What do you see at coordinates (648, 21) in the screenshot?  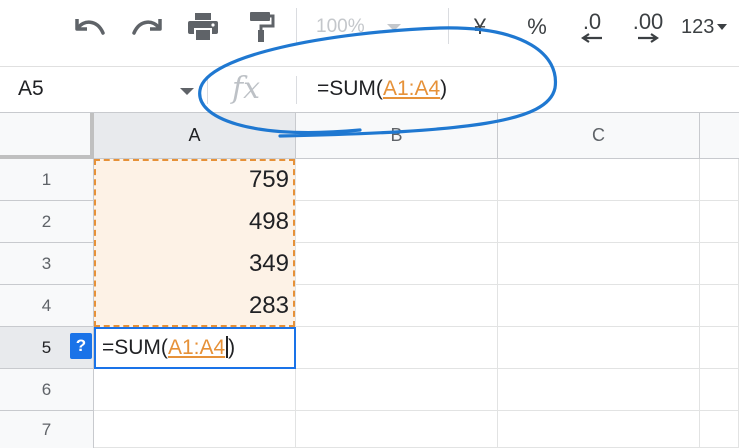 I see `increase-decimal-label: .00` at bounding box center [648, 21].